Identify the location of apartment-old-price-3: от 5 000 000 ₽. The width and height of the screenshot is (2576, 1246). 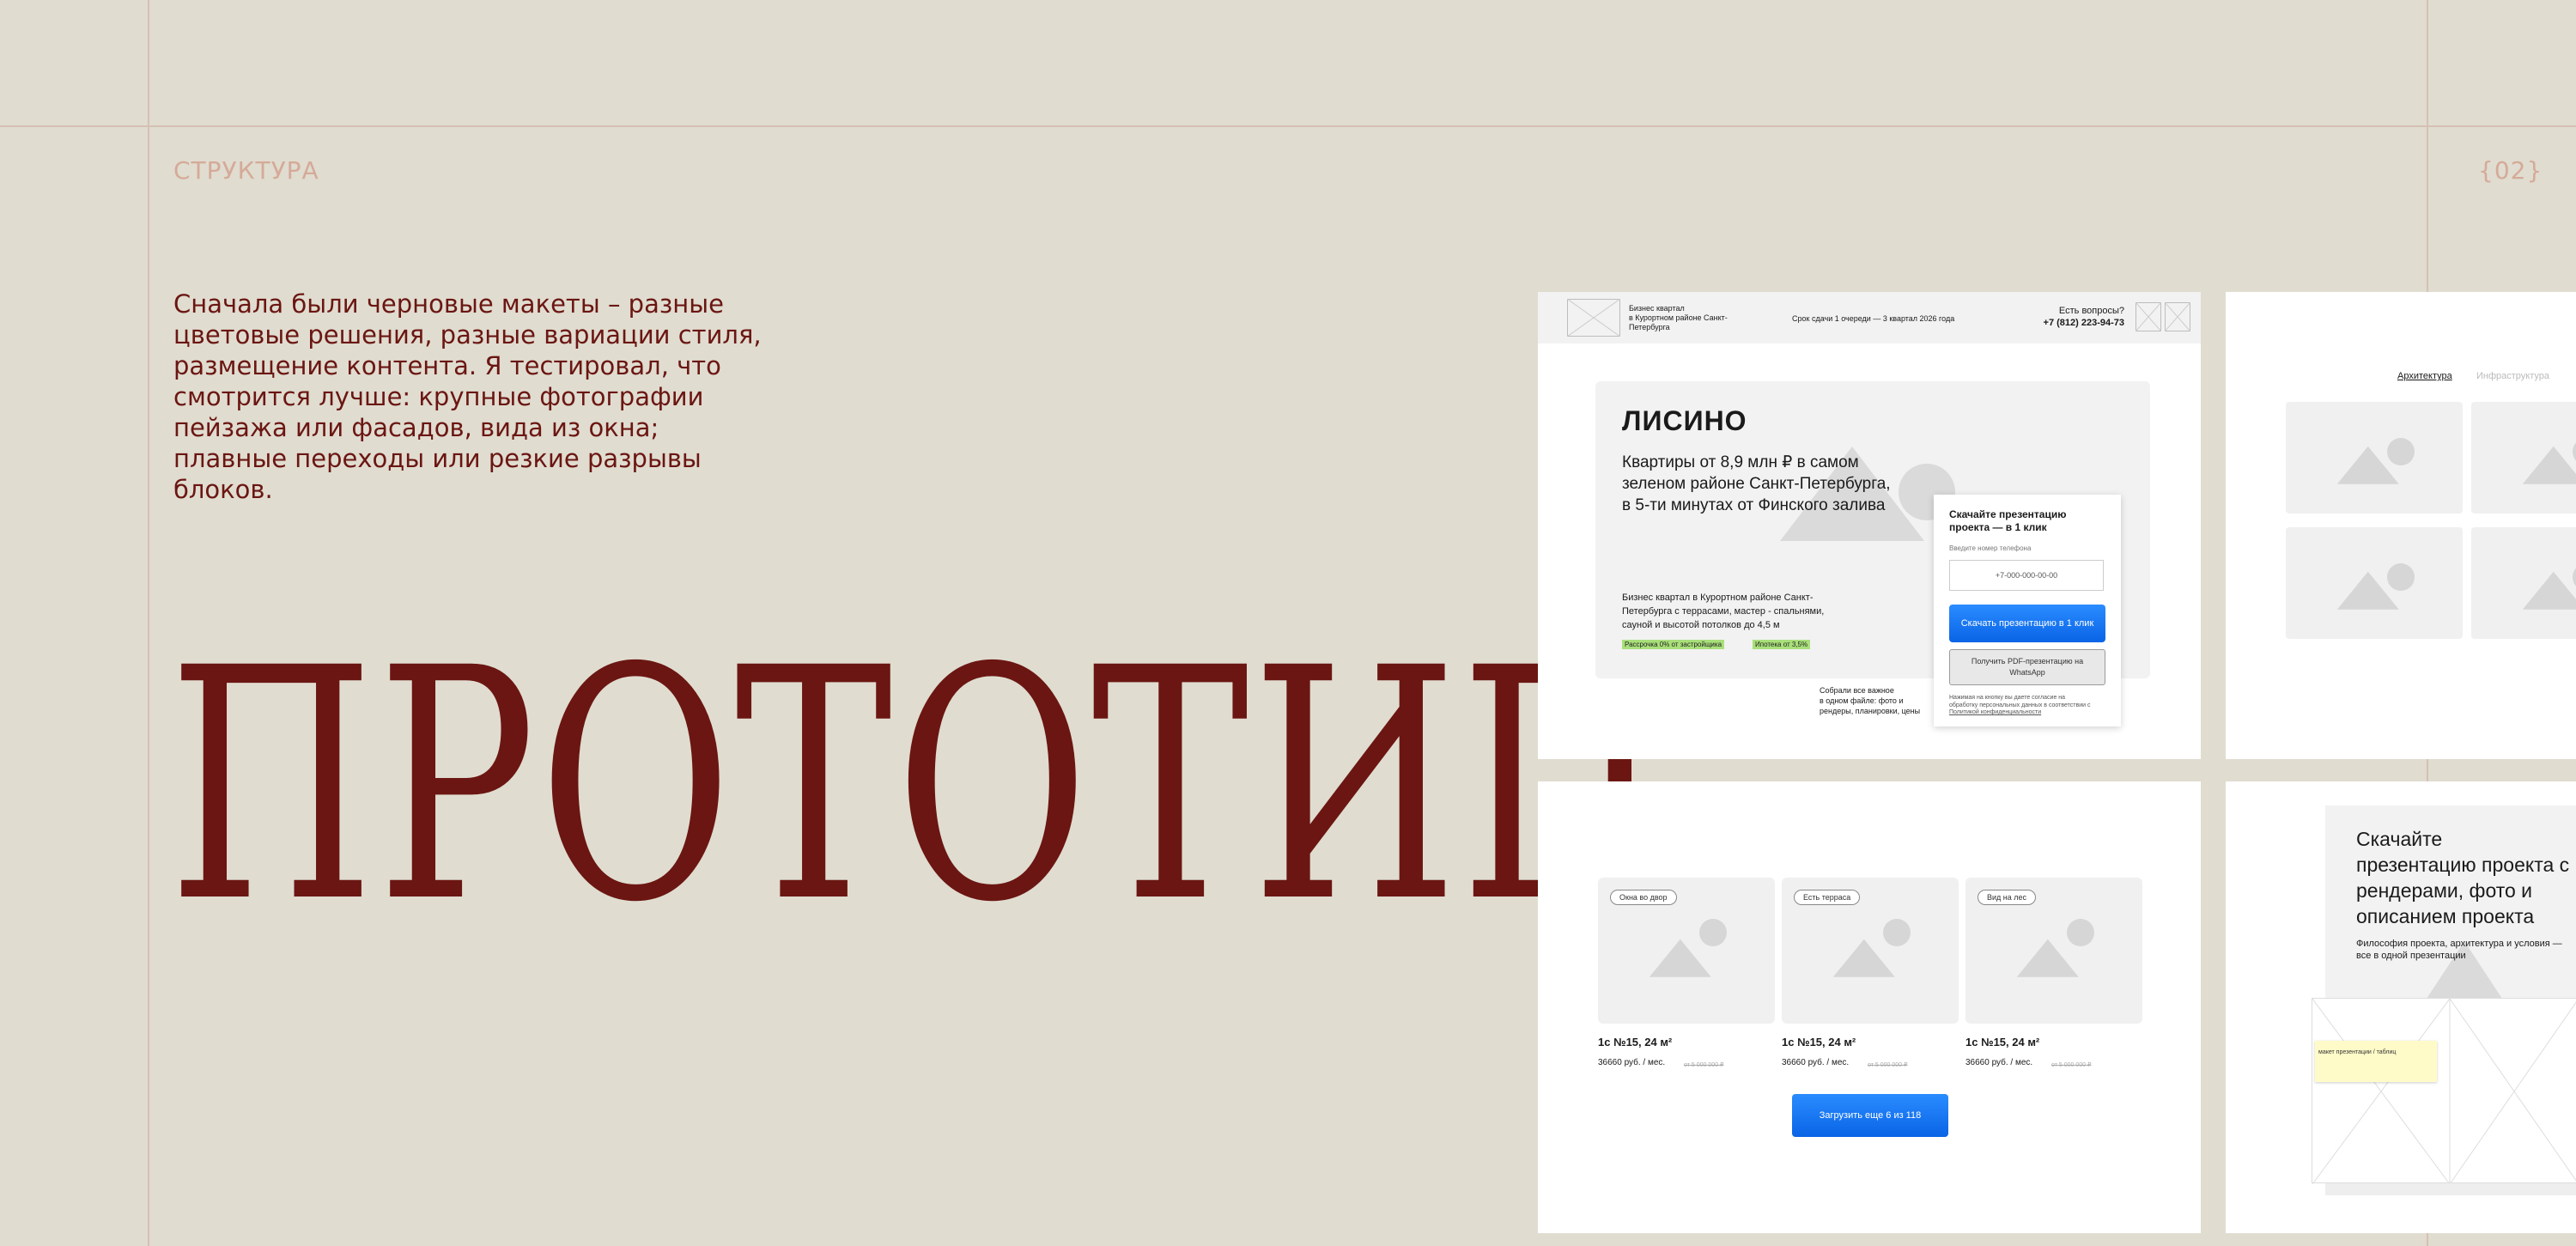
(2071, 1065).